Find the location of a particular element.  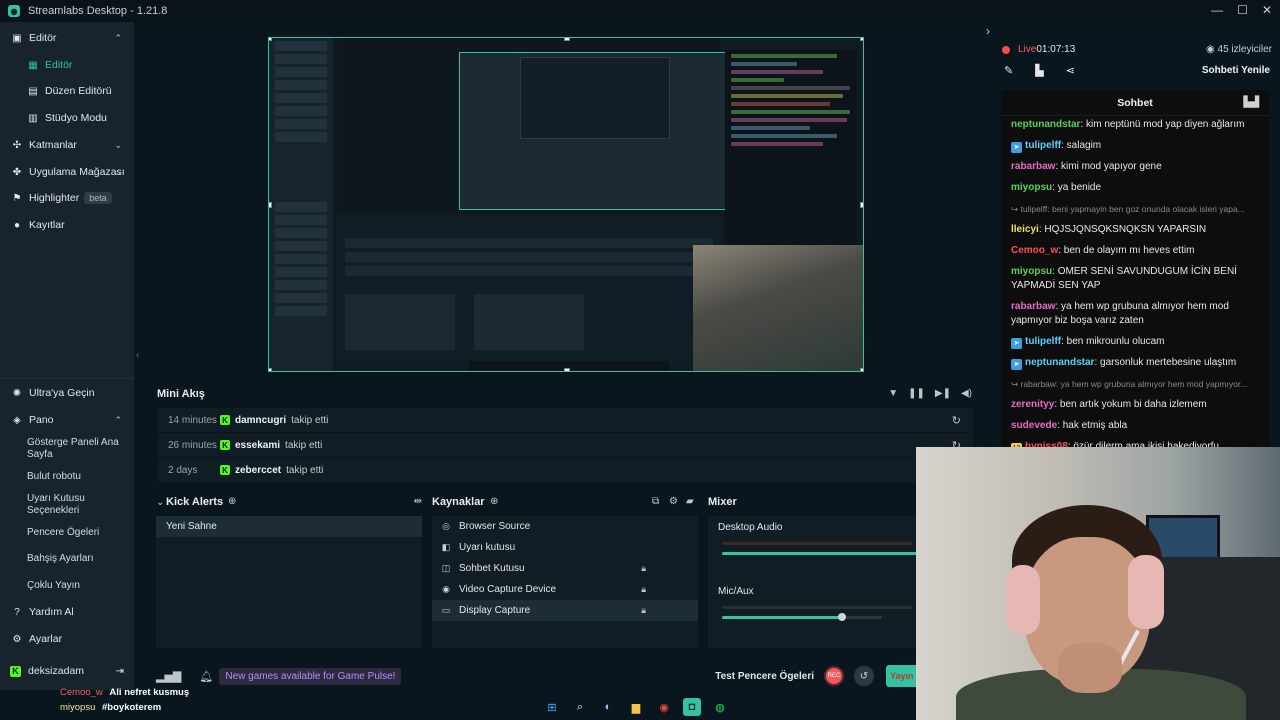

pause-icon: ❚❚ is located at coordinates (916, 393).